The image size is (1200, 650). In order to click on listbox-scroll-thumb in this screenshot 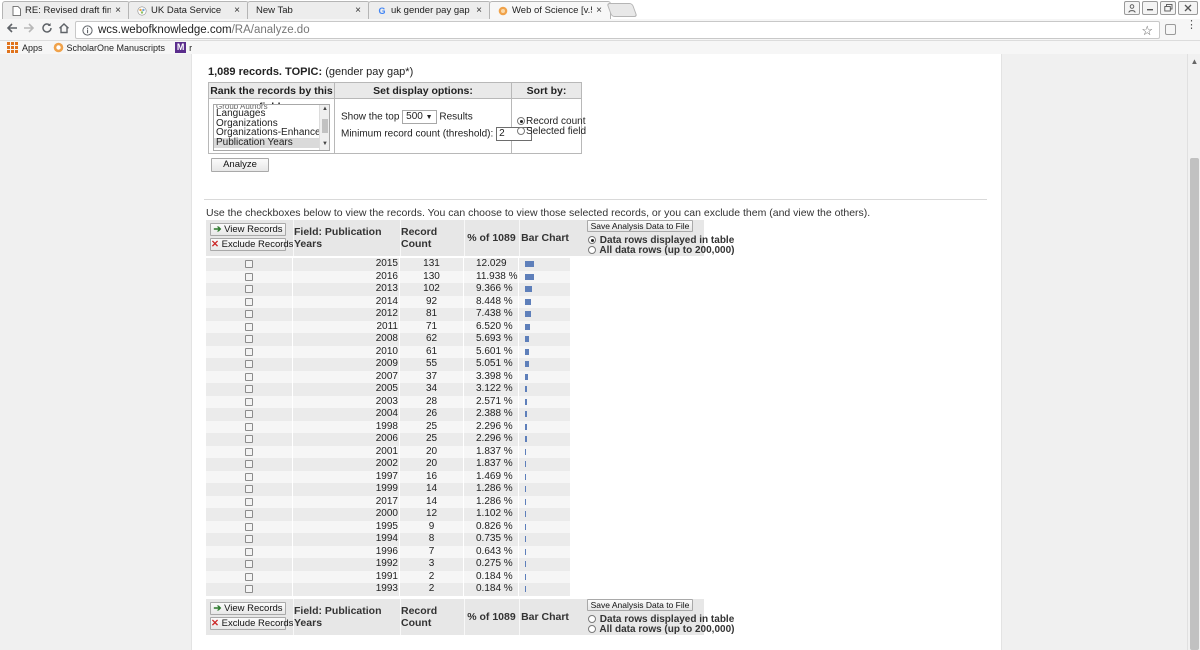, I will do `click(325, 126)`.